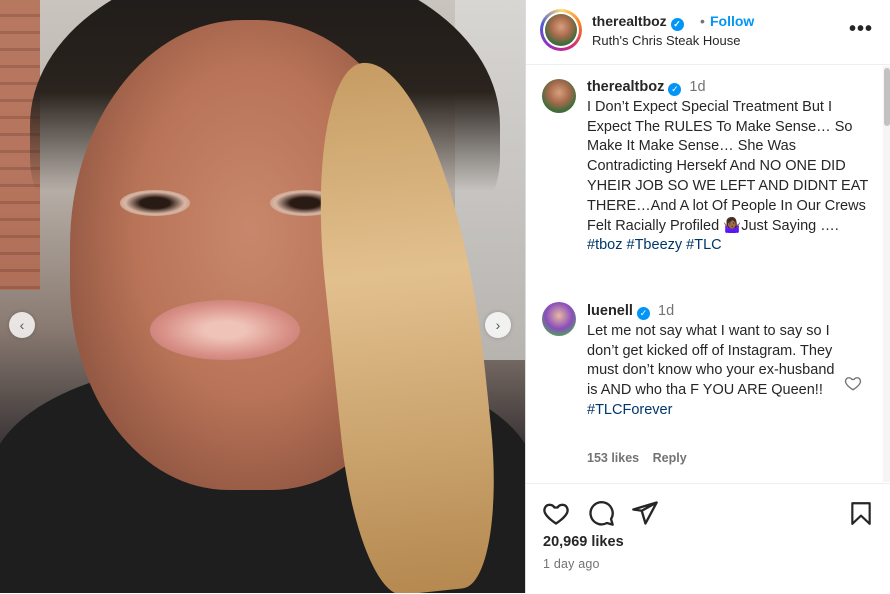 The image size is (890, 594). Describe the element at coordinates (601, 513) in the screenshot. I see `comment-icon` at that location.